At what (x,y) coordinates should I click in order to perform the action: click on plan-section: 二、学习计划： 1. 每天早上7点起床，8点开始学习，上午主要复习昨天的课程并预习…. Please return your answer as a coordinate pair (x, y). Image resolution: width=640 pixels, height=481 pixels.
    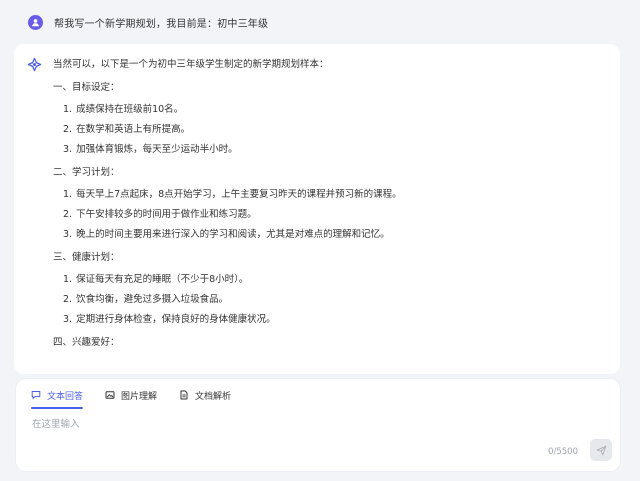
    Looking at the image, I should click on (326, 204).